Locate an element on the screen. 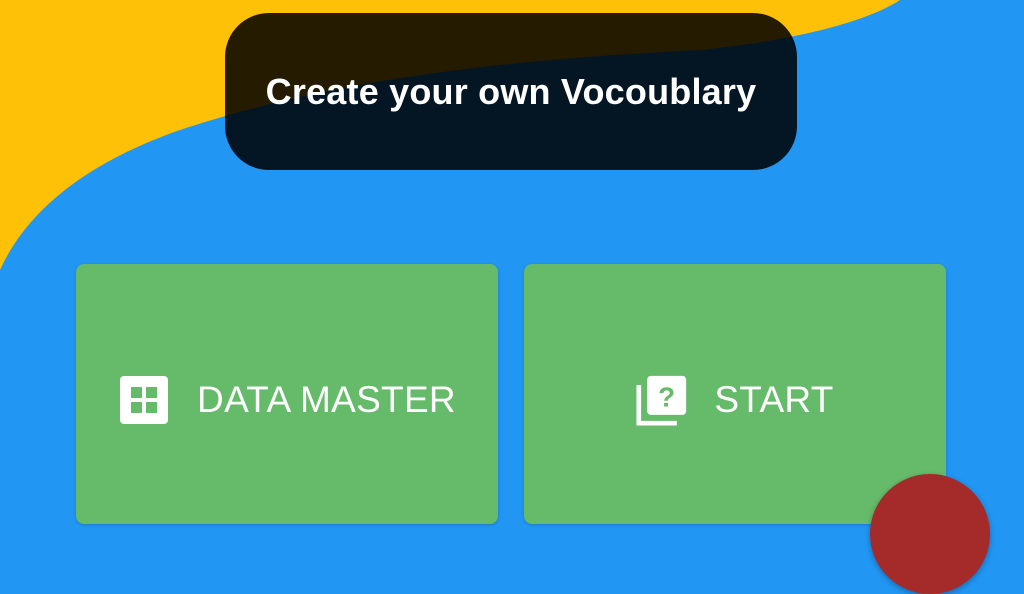 The height and width of the screenshot is (594, 1024). floating-action-button is located at coordinates (930, 534).